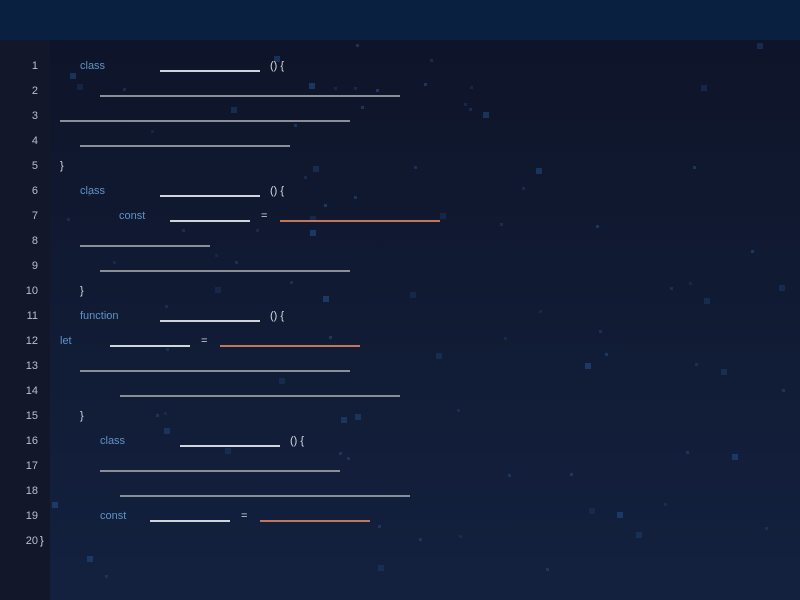 The image size is (800, 600). Describe the element at coordinates (99, 316) in the screenshot. I see `keyword-token: function` at that location.